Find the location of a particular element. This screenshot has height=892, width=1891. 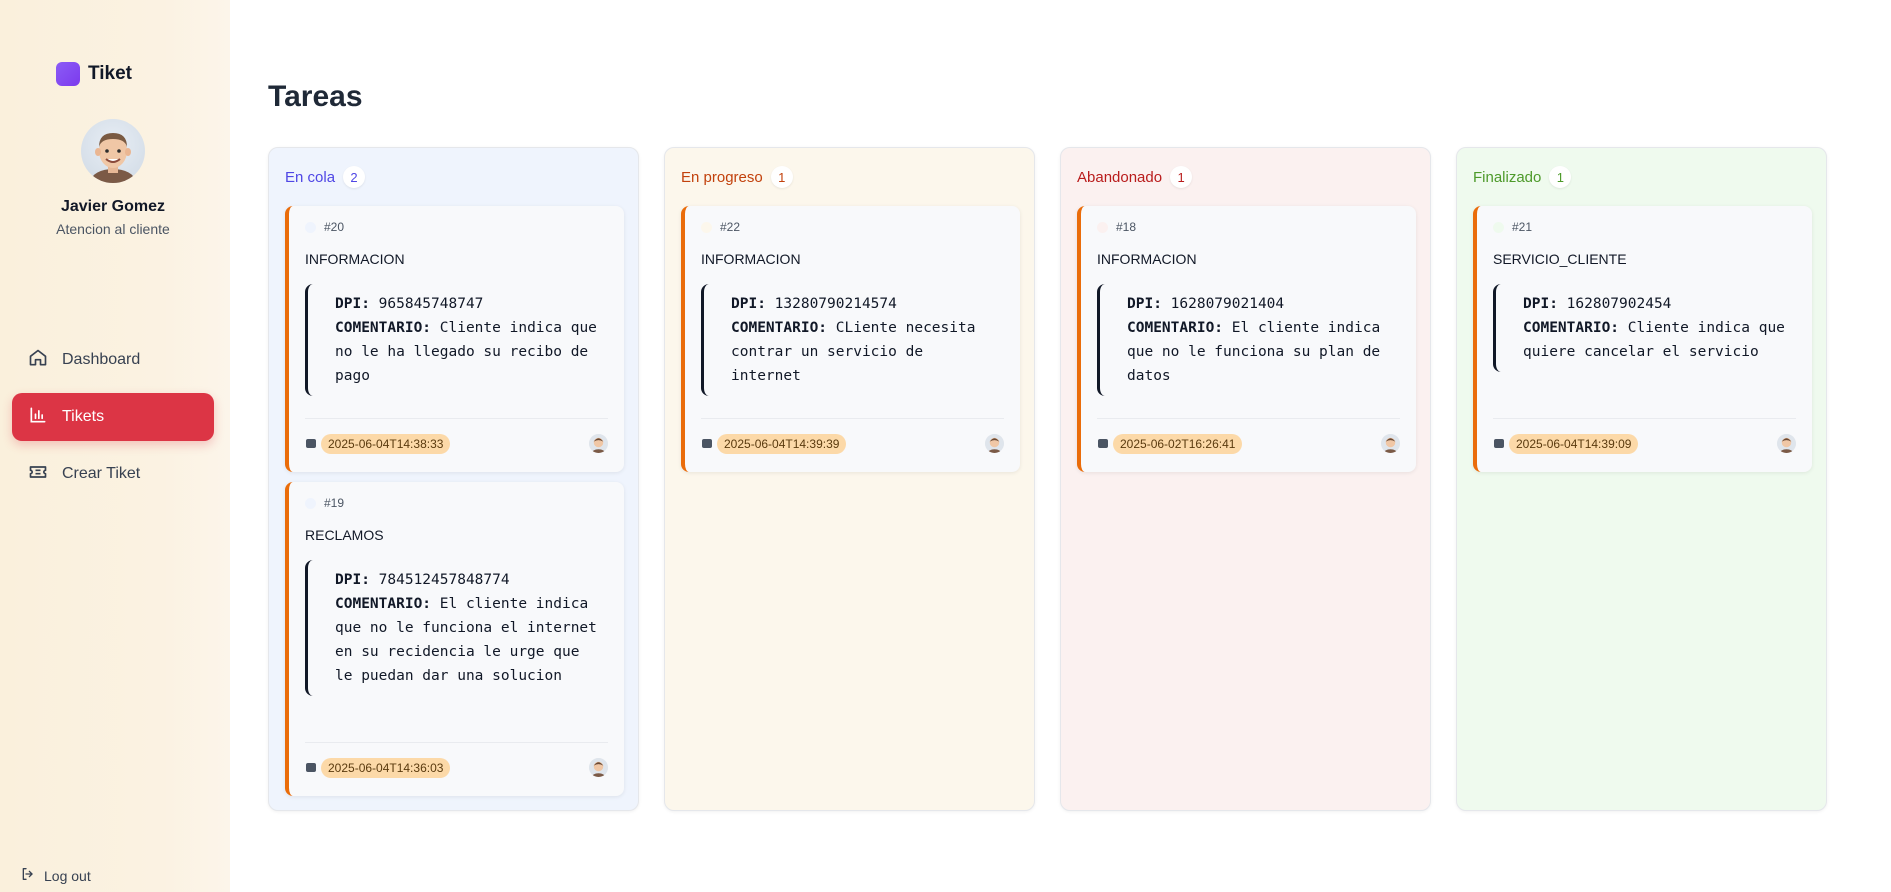

dpi-line: DPI: 965845748747 is located at coordinates (470, 304).